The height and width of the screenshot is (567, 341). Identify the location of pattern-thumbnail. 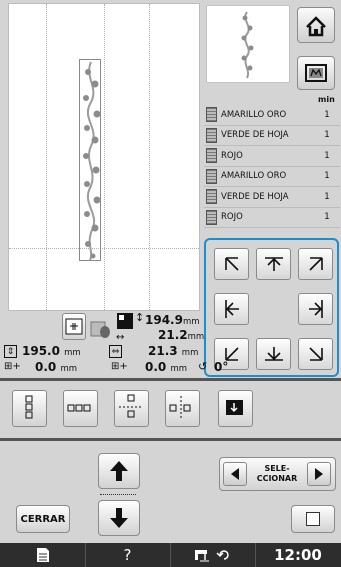
(247, 45).